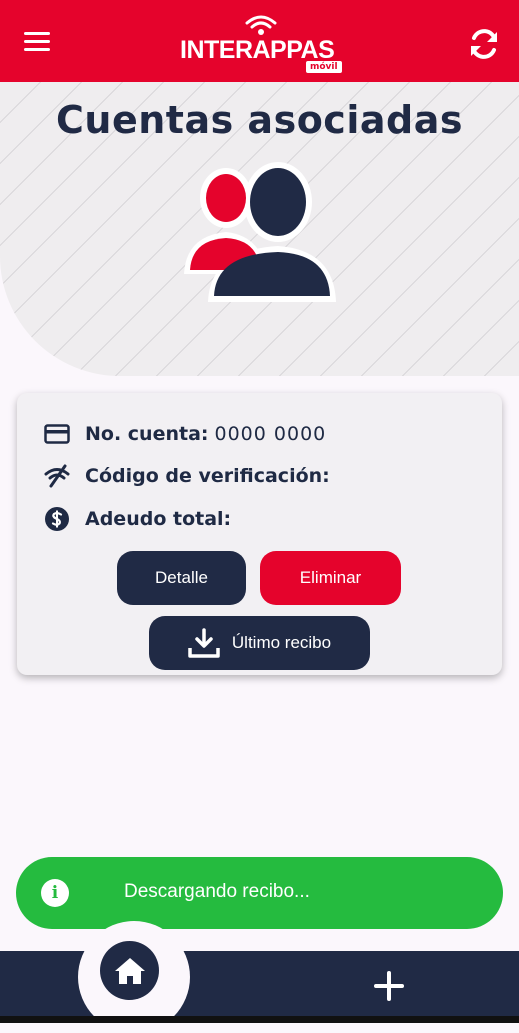 The width and height of the screenshot is (519, 1033). Describe the element at coordinates (259, 977) in the screenshot. I see `bottom-navigation` at that location.